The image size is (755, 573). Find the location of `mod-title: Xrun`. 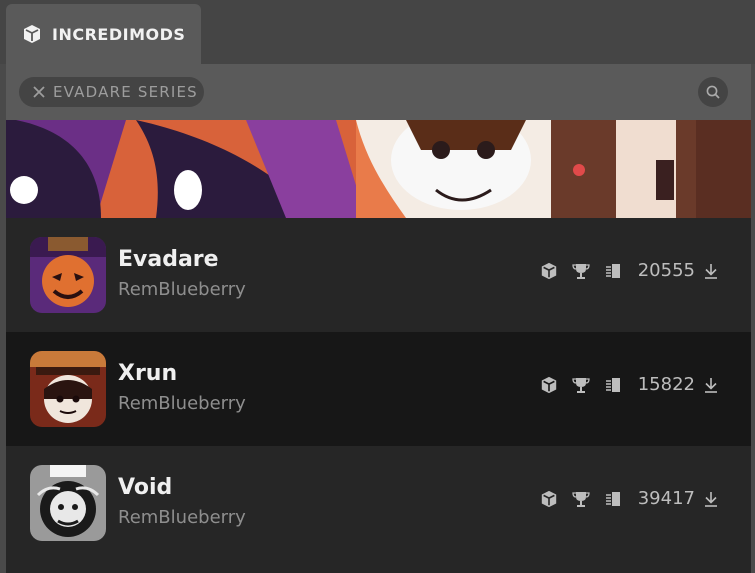

mod-title: Xrun is located at coordinates (148, 373).